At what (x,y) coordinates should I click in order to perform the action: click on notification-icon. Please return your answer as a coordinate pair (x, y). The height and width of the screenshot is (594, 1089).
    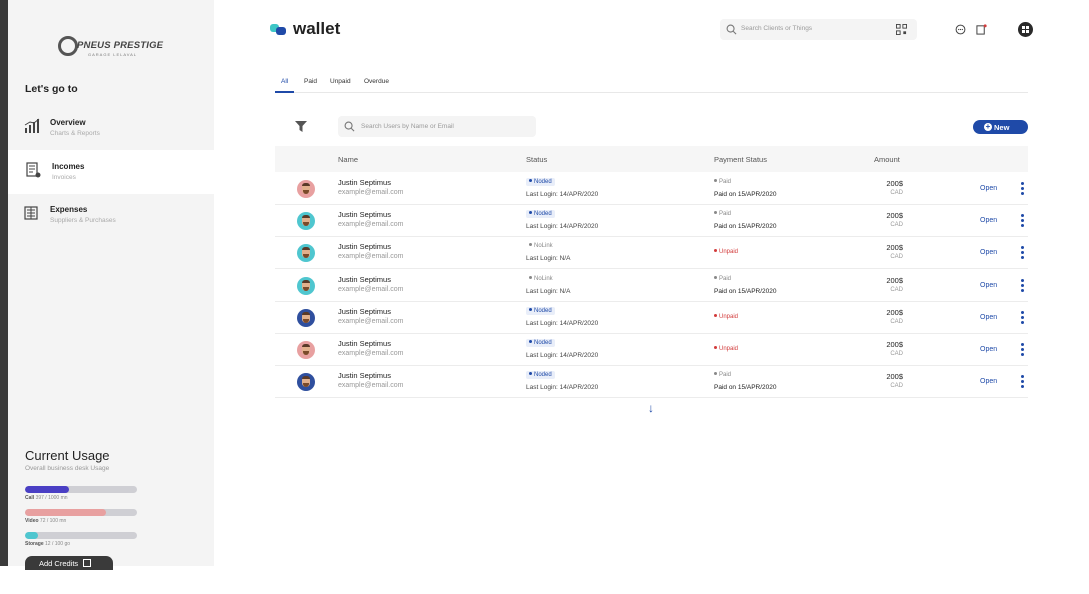
    Looking at the image, I should click on (981, 29).